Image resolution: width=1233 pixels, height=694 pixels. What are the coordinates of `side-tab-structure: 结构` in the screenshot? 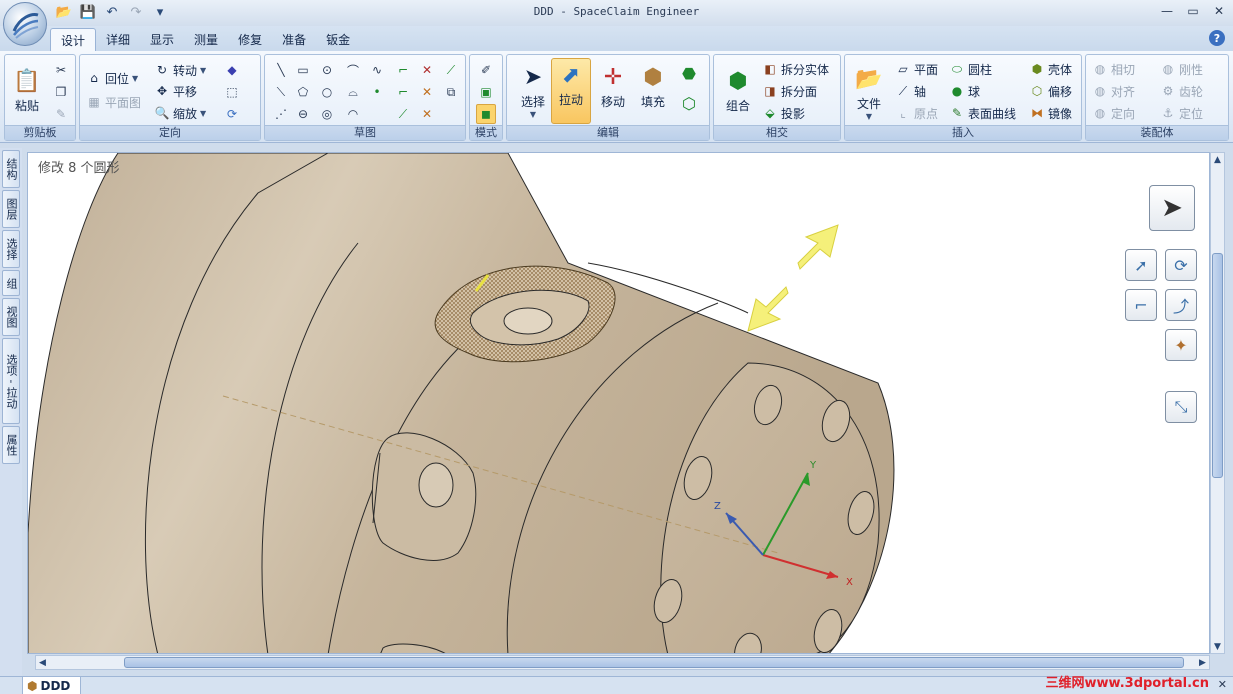 It's located at (11, 169).